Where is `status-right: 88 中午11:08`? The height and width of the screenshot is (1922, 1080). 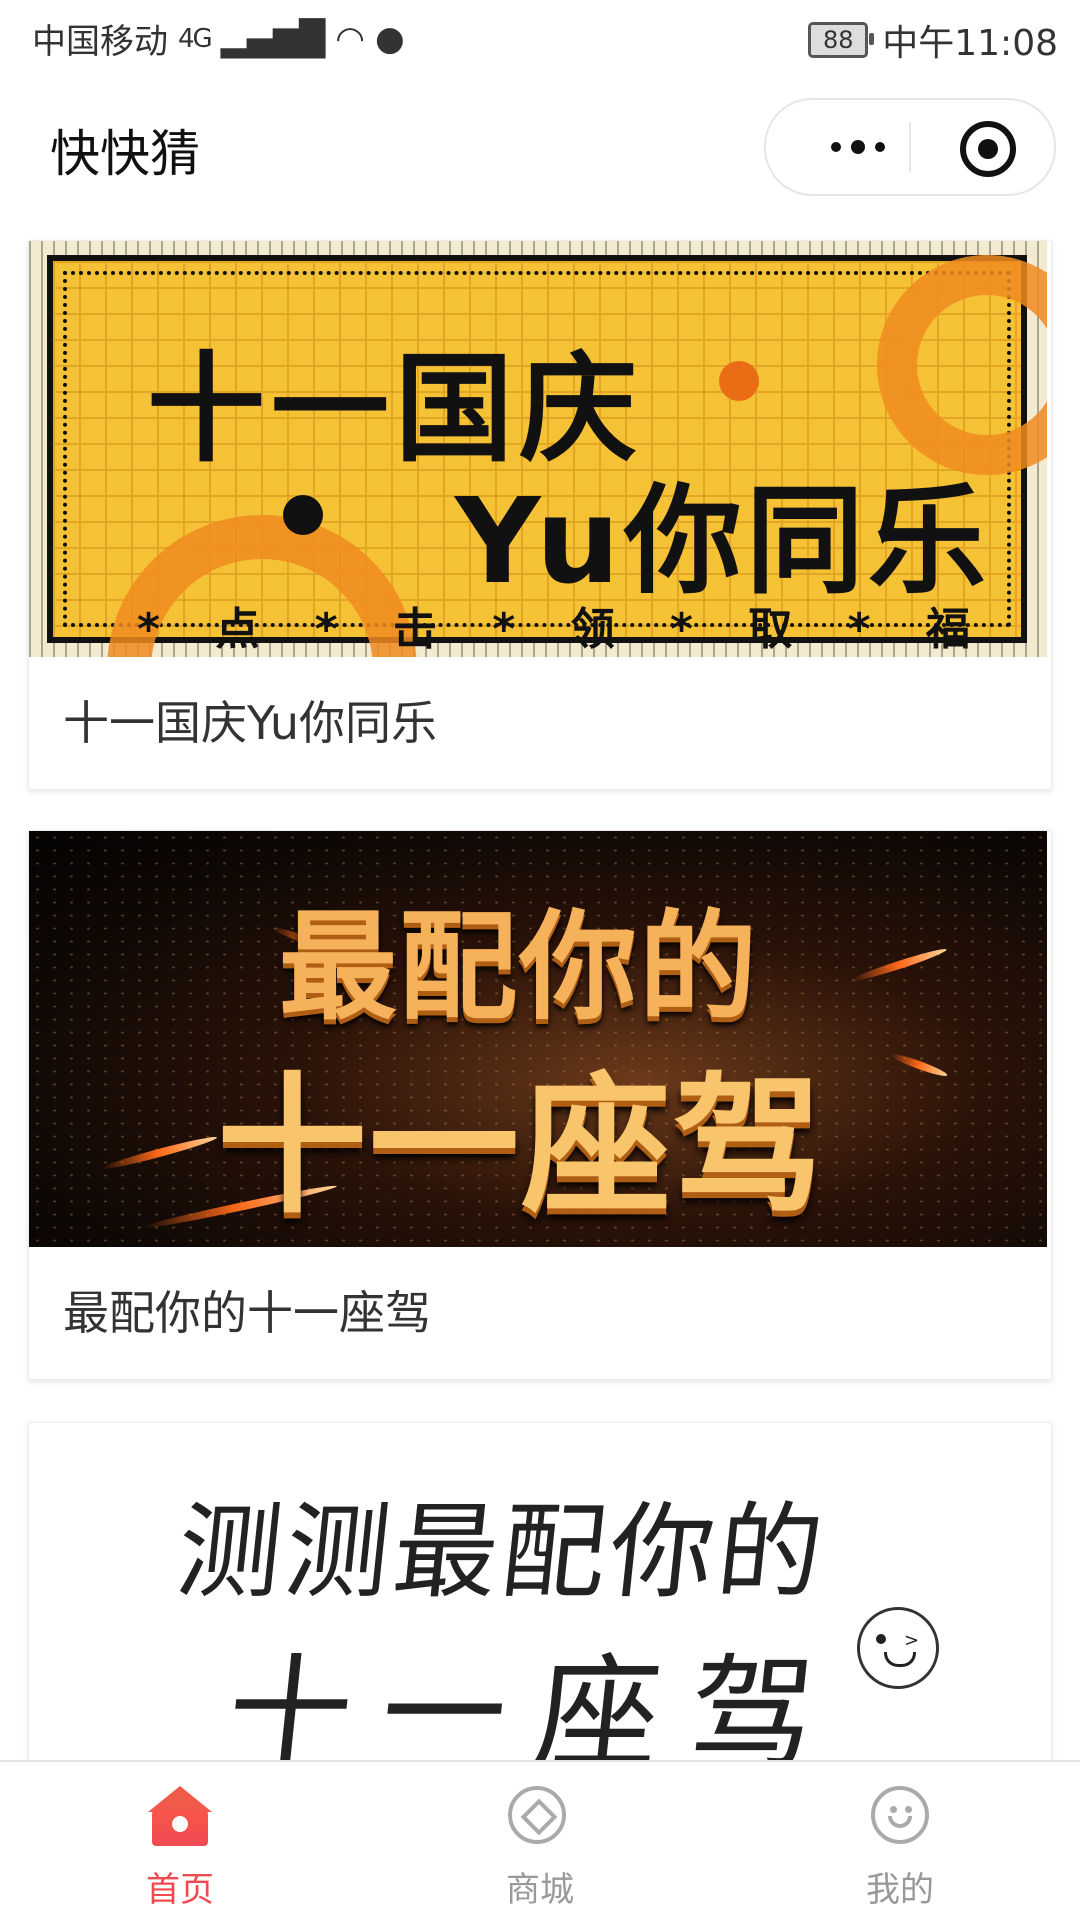
status-right: 88 中午11:08 is located at coordinates (933, 40).